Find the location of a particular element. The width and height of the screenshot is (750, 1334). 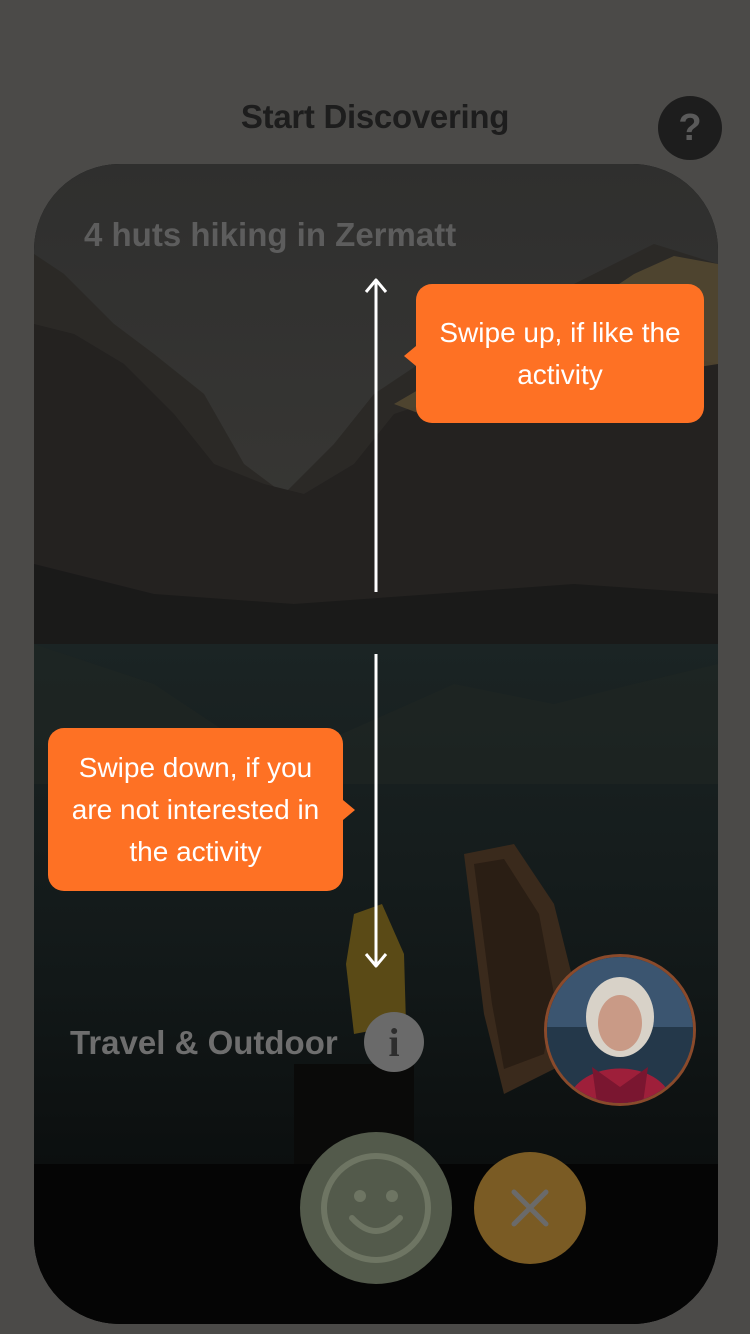

help-button: ? is located at coordinates (690, 128).